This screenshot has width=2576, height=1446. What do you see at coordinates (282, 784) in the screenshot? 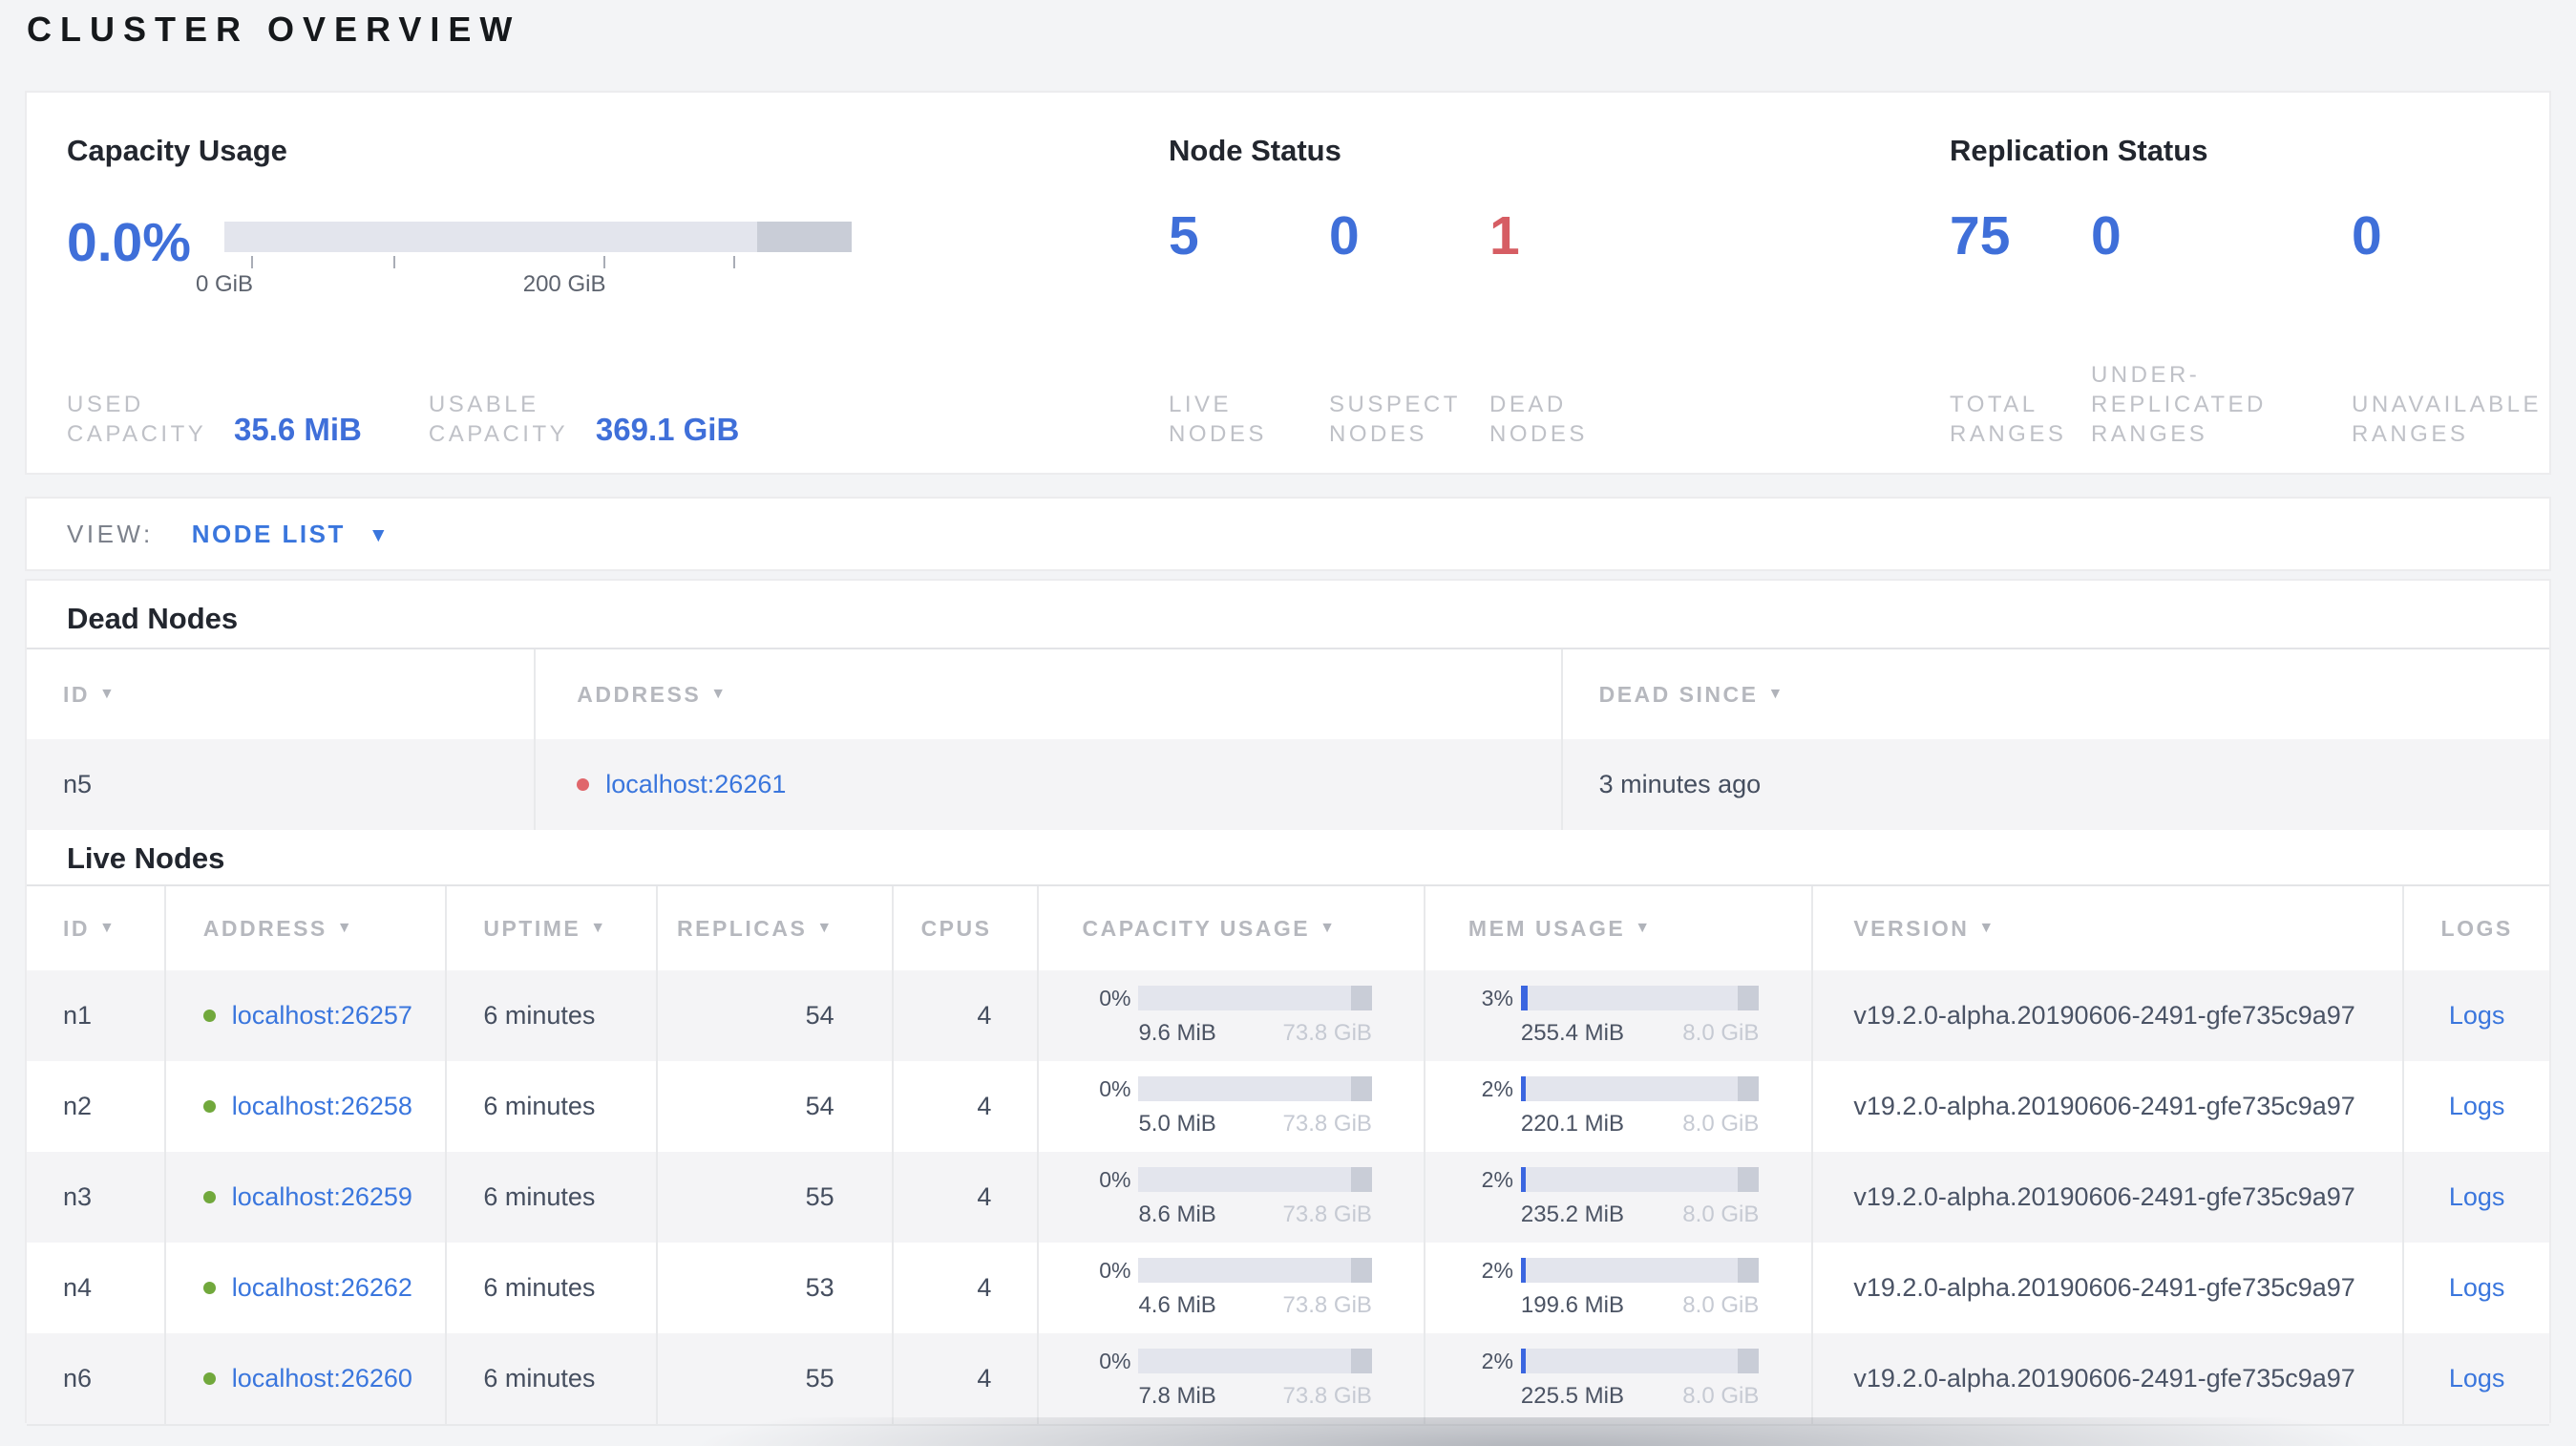
I see `node-id-cell: n5` at bounding box center [282, 784].